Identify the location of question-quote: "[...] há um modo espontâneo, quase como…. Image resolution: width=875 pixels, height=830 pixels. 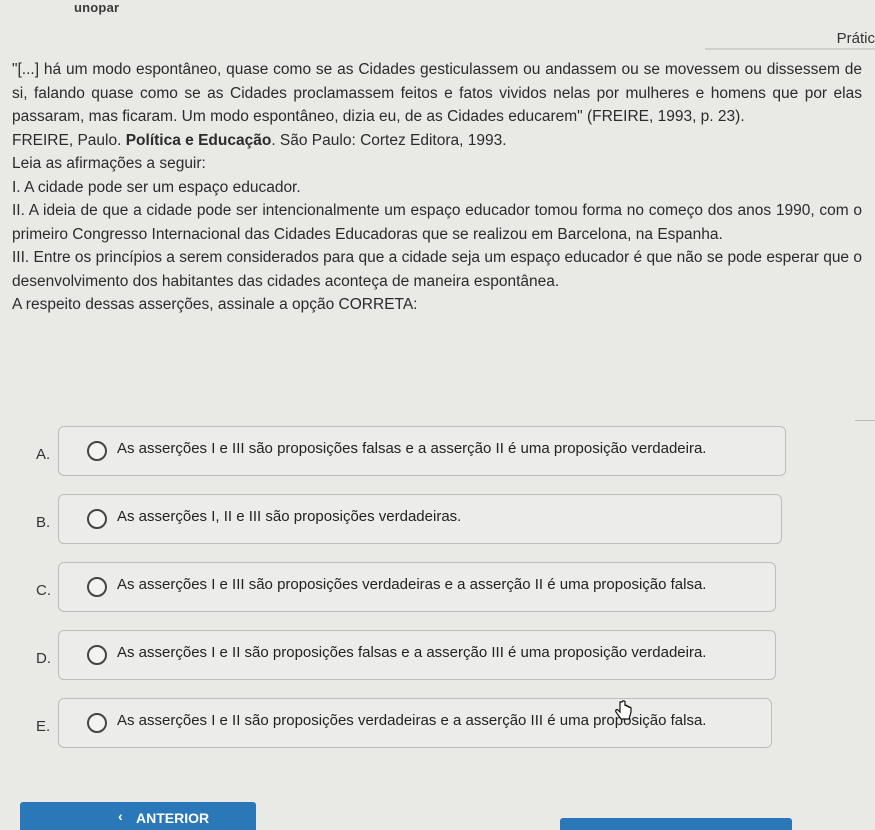
(437, 93).